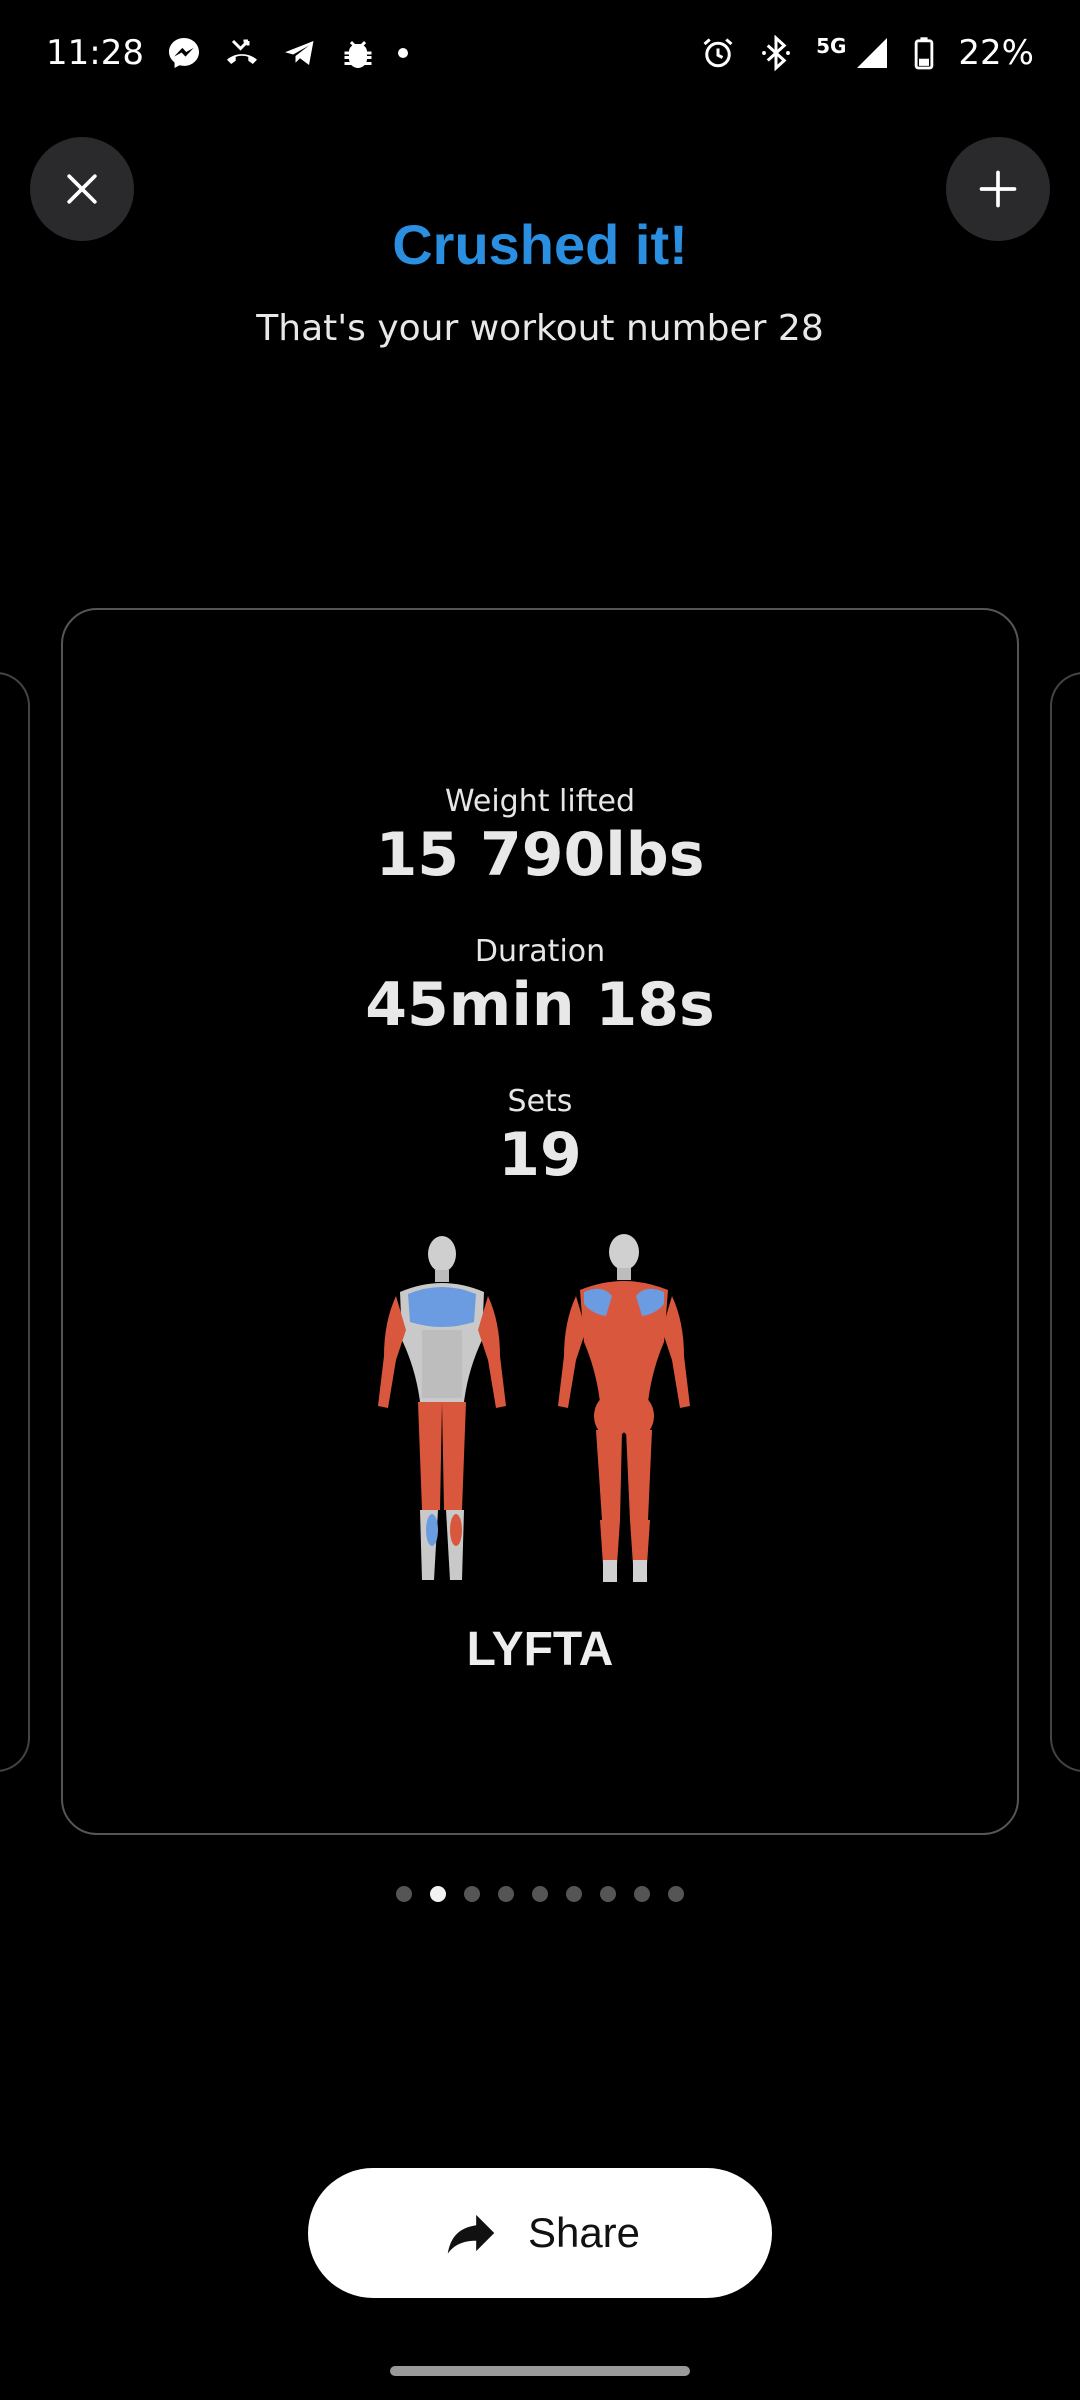 This screenshot has width=1080, height=2400. Describe the element at coordinates (540, 801) in the screenshot. I see `weight-lifted-label: Weight lifted` at that location.